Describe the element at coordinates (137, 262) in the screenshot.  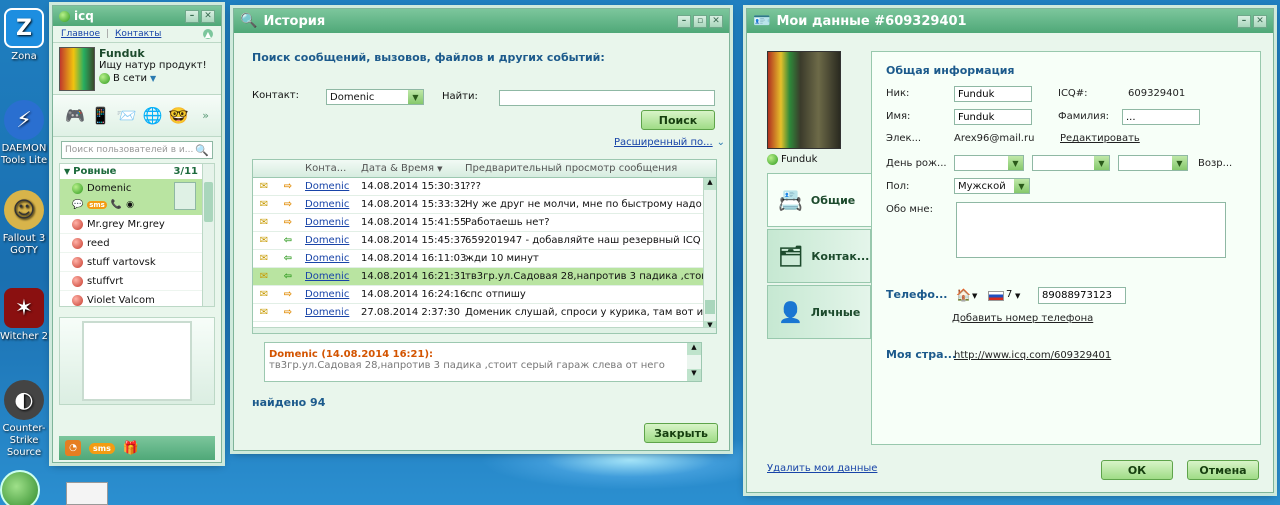
I see `contact-item: stuff vartovsk` at that location.